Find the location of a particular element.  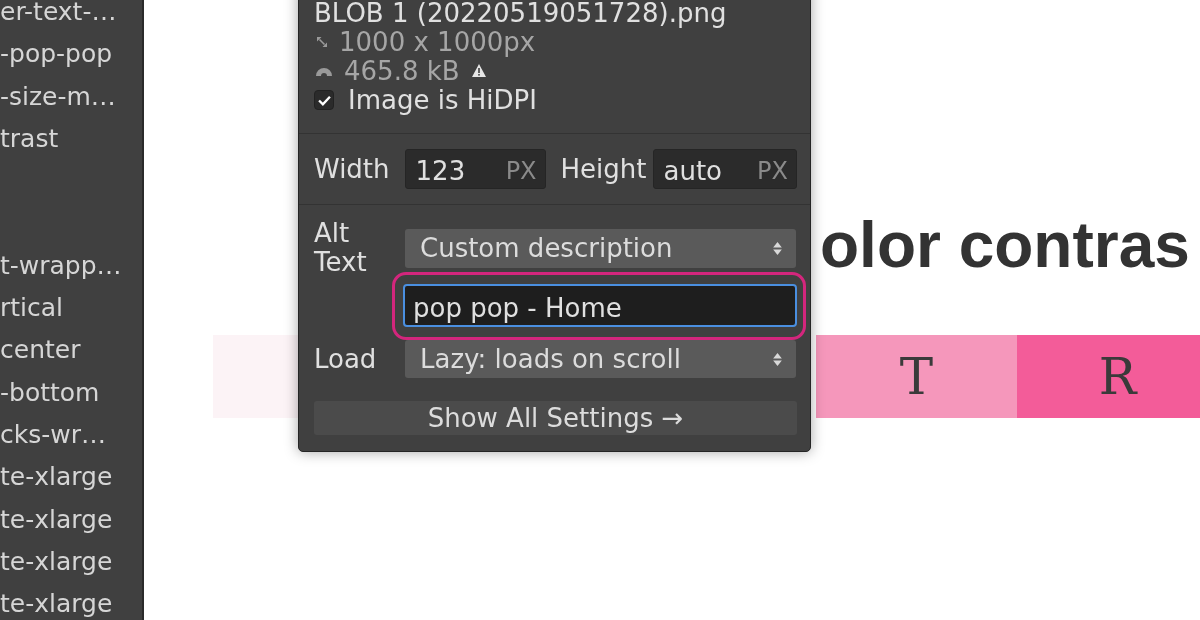

layer-item: -pop-pop is located at coordinates (56, 54).